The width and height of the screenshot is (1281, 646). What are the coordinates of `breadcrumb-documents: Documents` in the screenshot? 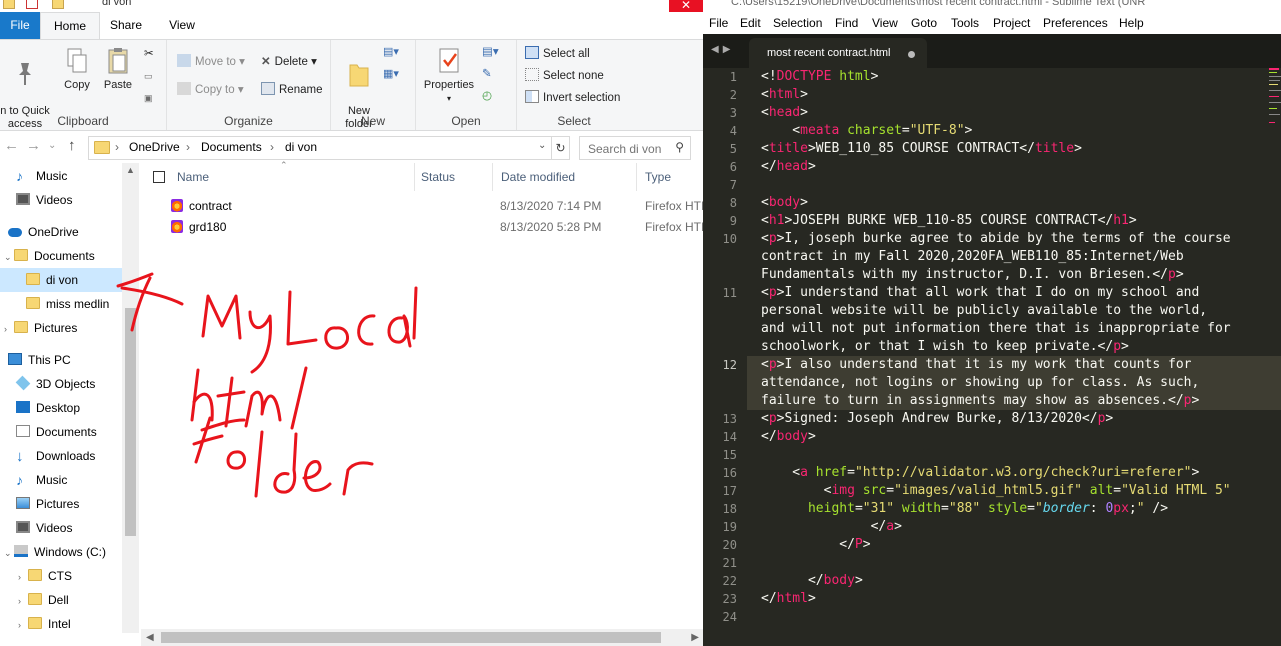 It's located at (231, 147).